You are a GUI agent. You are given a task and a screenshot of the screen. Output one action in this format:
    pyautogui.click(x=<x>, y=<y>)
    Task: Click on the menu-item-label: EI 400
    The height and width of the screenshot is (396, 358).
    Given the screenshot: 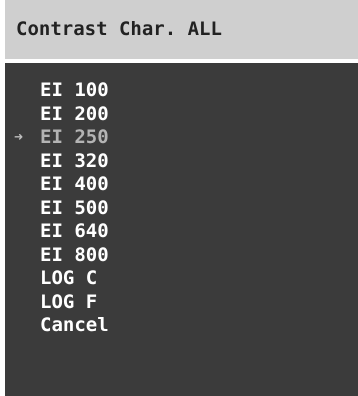 What is the action you would take?
    pyautogui.click(x=74, y=184)
    